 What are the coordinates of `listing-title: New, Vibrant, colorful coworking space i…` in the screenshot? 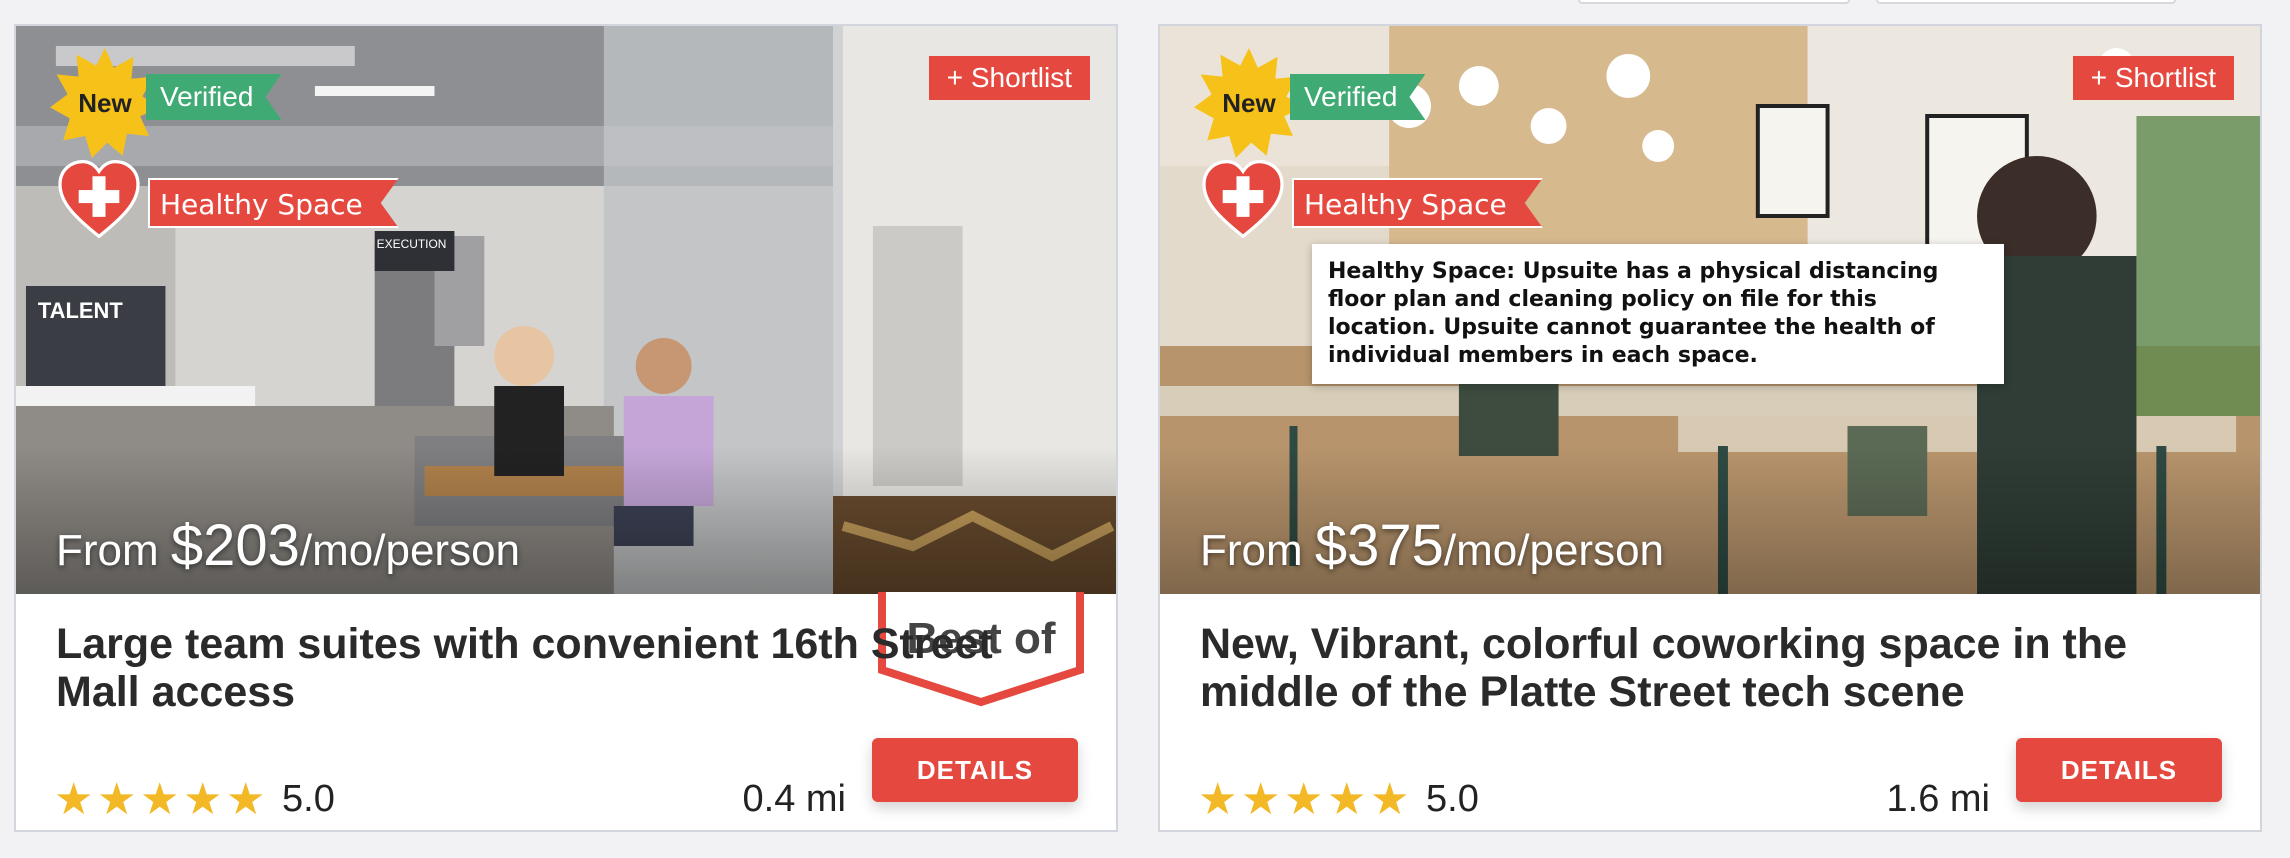 It's located at (1700, 668).